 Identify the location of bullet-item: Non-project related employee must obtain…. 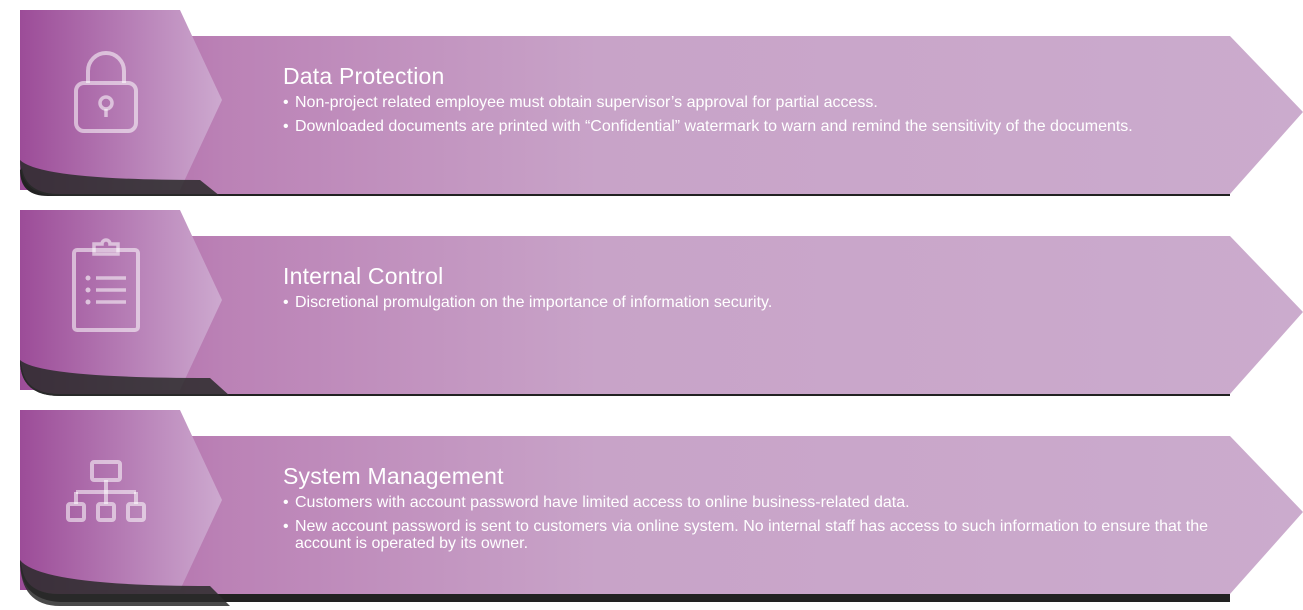
(753, 102).